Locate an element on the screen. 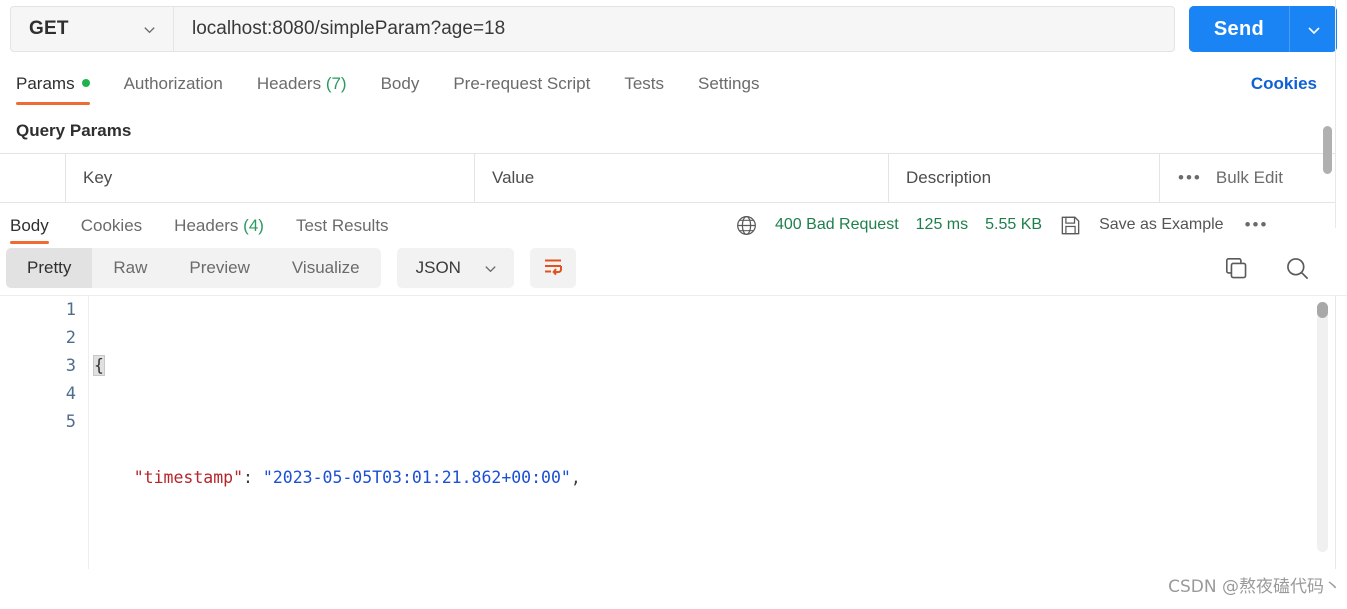  row-select-column is located at coordinates (33, 178).